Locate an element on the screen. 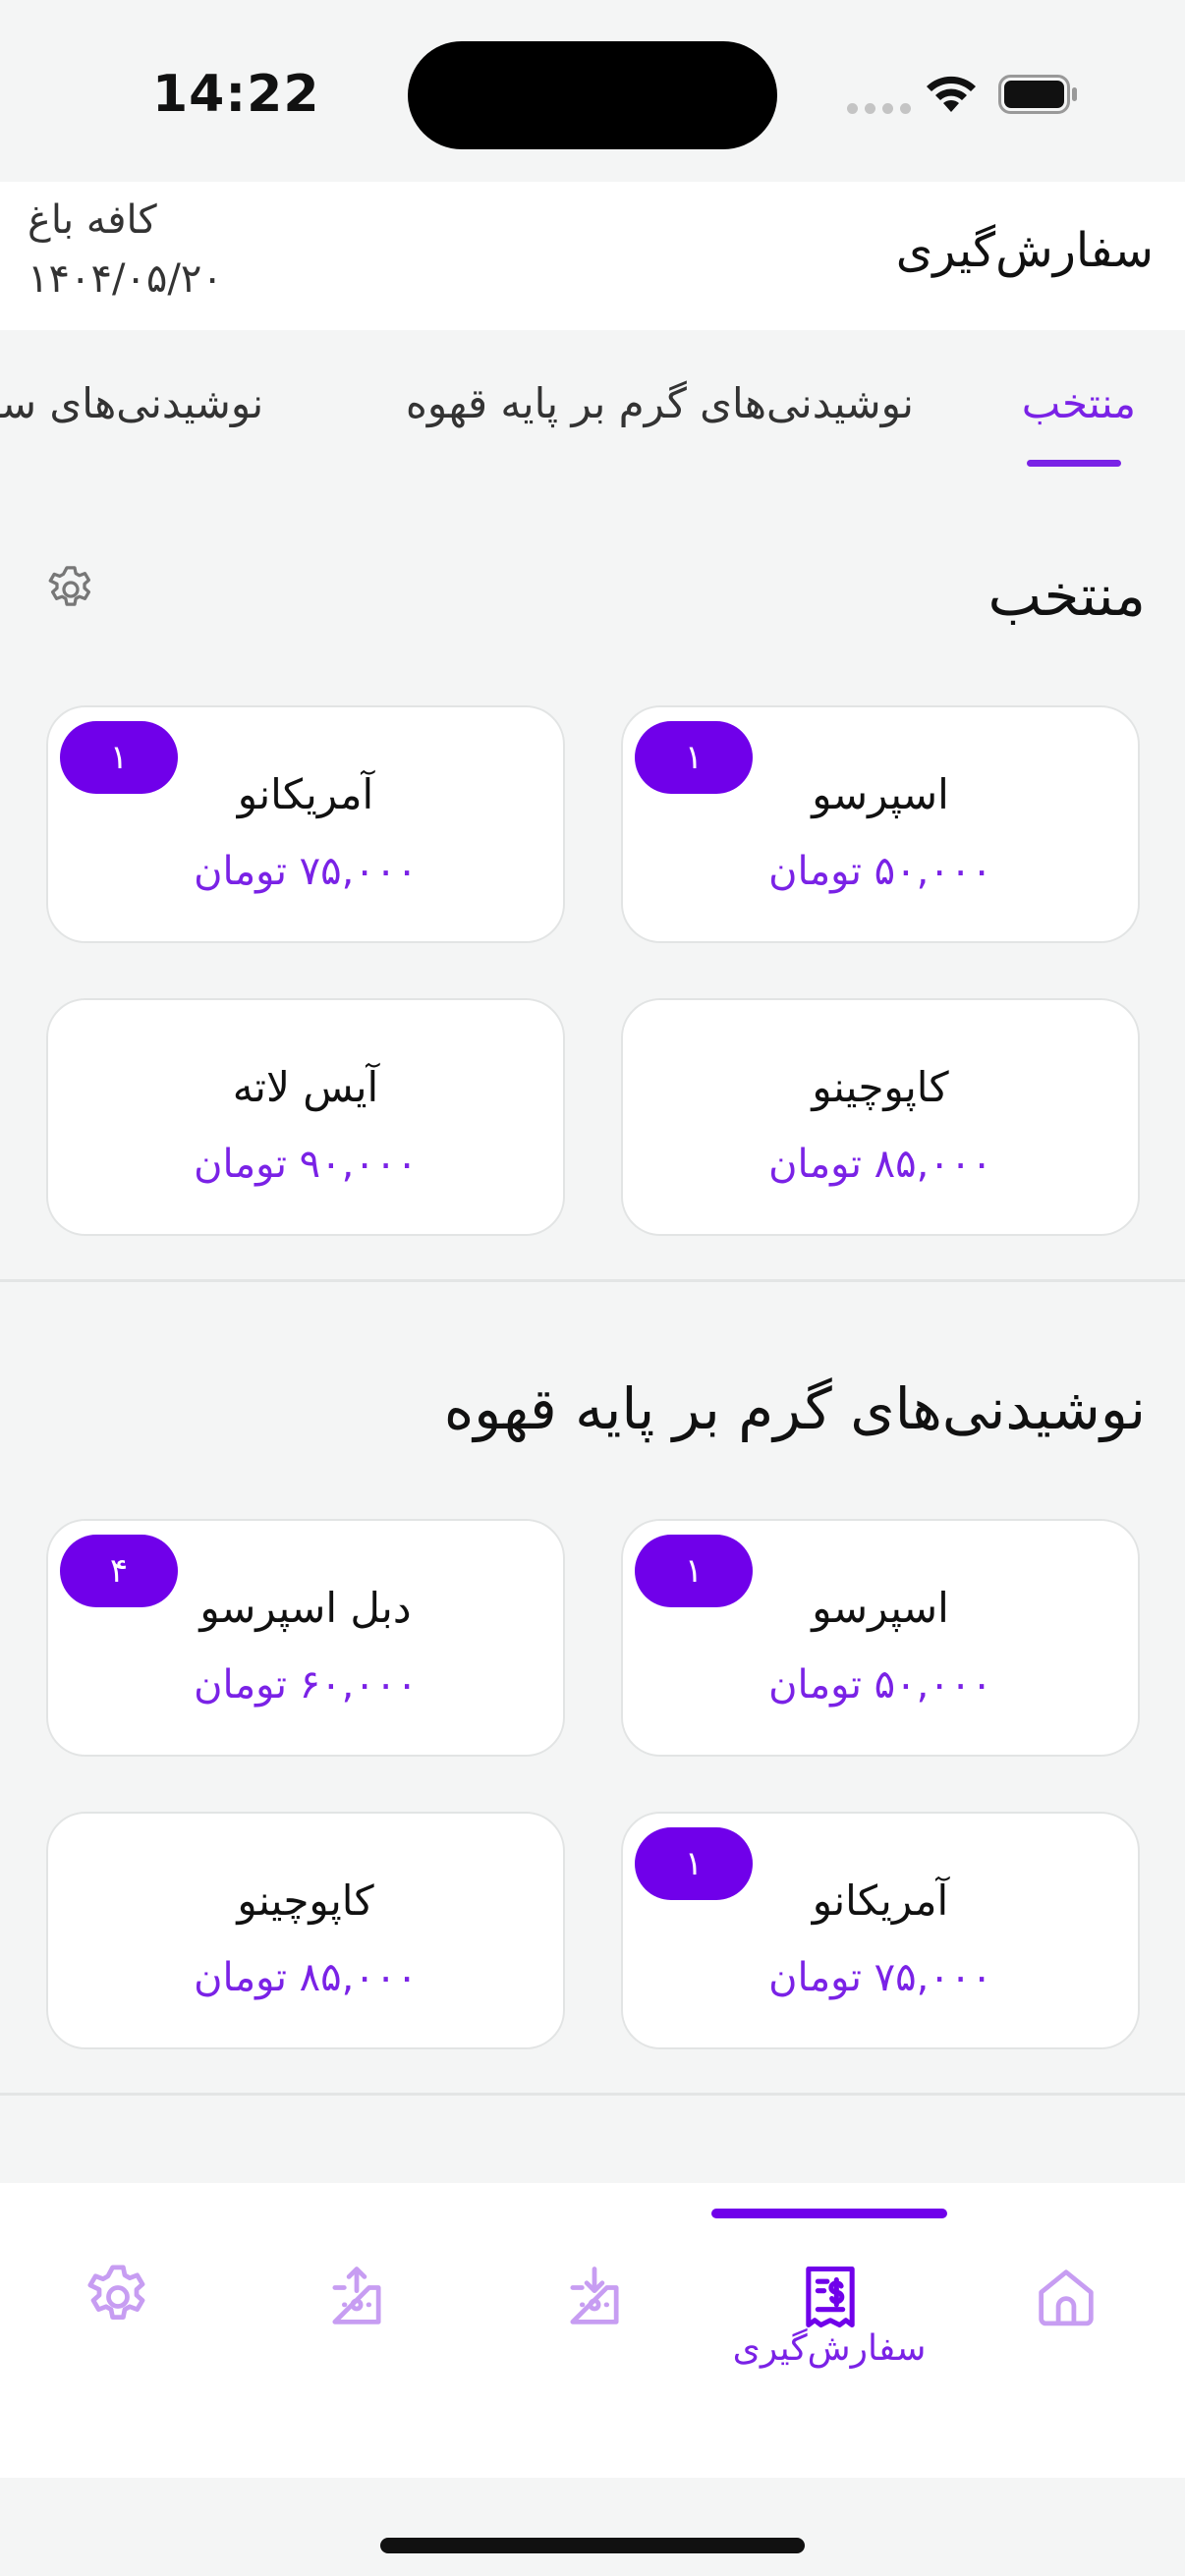 The width and height of the screenshot is (1185, 2576). product-price: ۶۰,۰۰۰ تومان is located at coordinates (306, 1685).